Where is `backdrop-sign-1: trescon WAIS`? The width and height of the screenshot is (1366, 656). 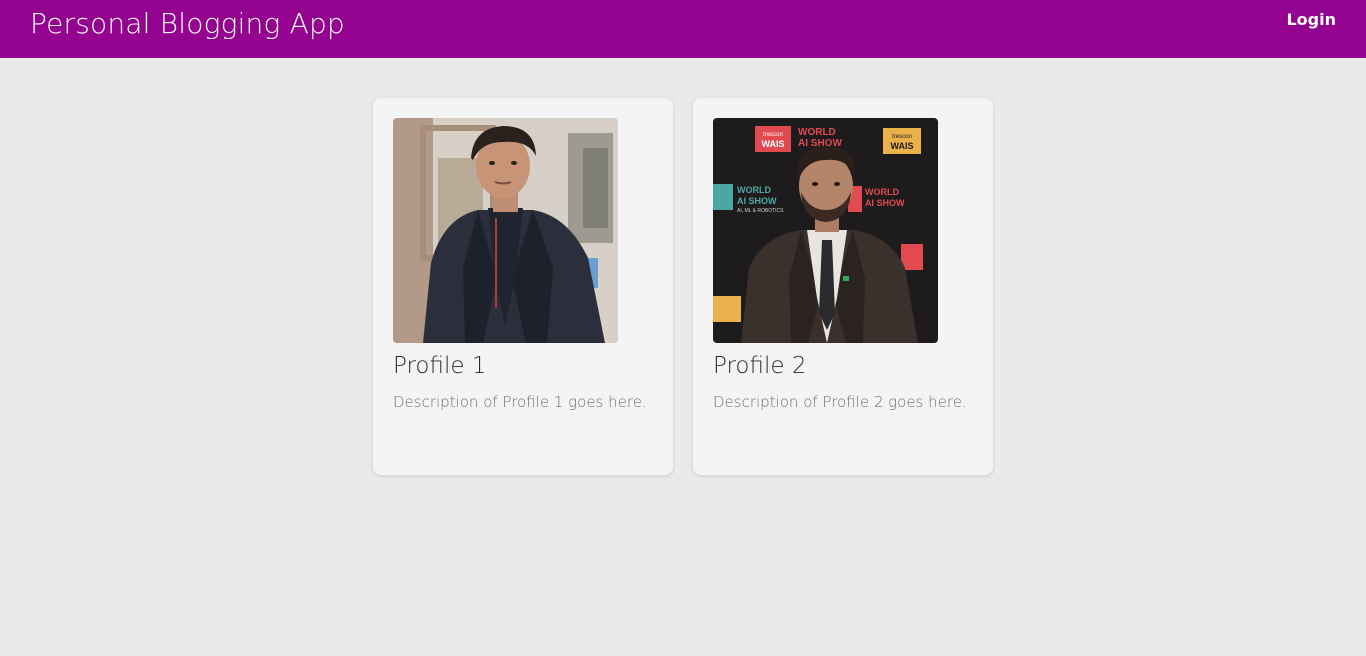
backdrop-sign-1: trescon WAIS is located at coordinates (773, 139).